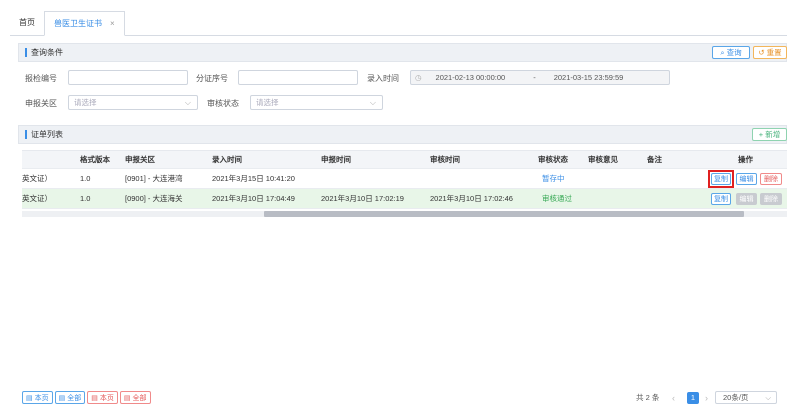 The image size is (787, 407). I want to click on reset-button-label: 重置, so click(774, 52).